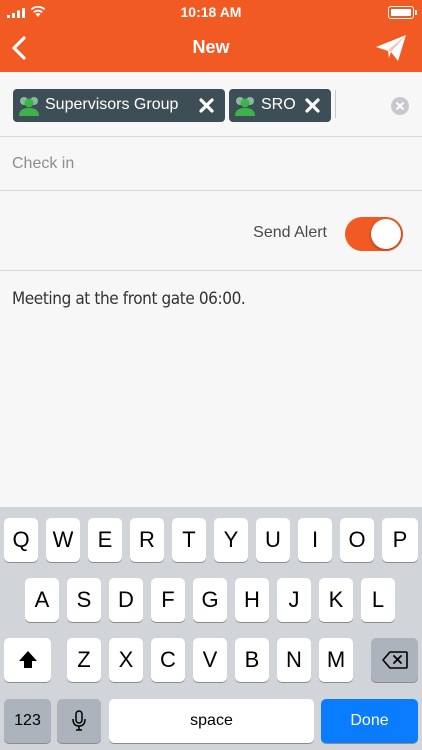 The width and height of the screenshot is (422, 750). What do you see at coordinates (105, 540) in the screenshot?
I see `key-e: E` at bounding box center [105, 540].